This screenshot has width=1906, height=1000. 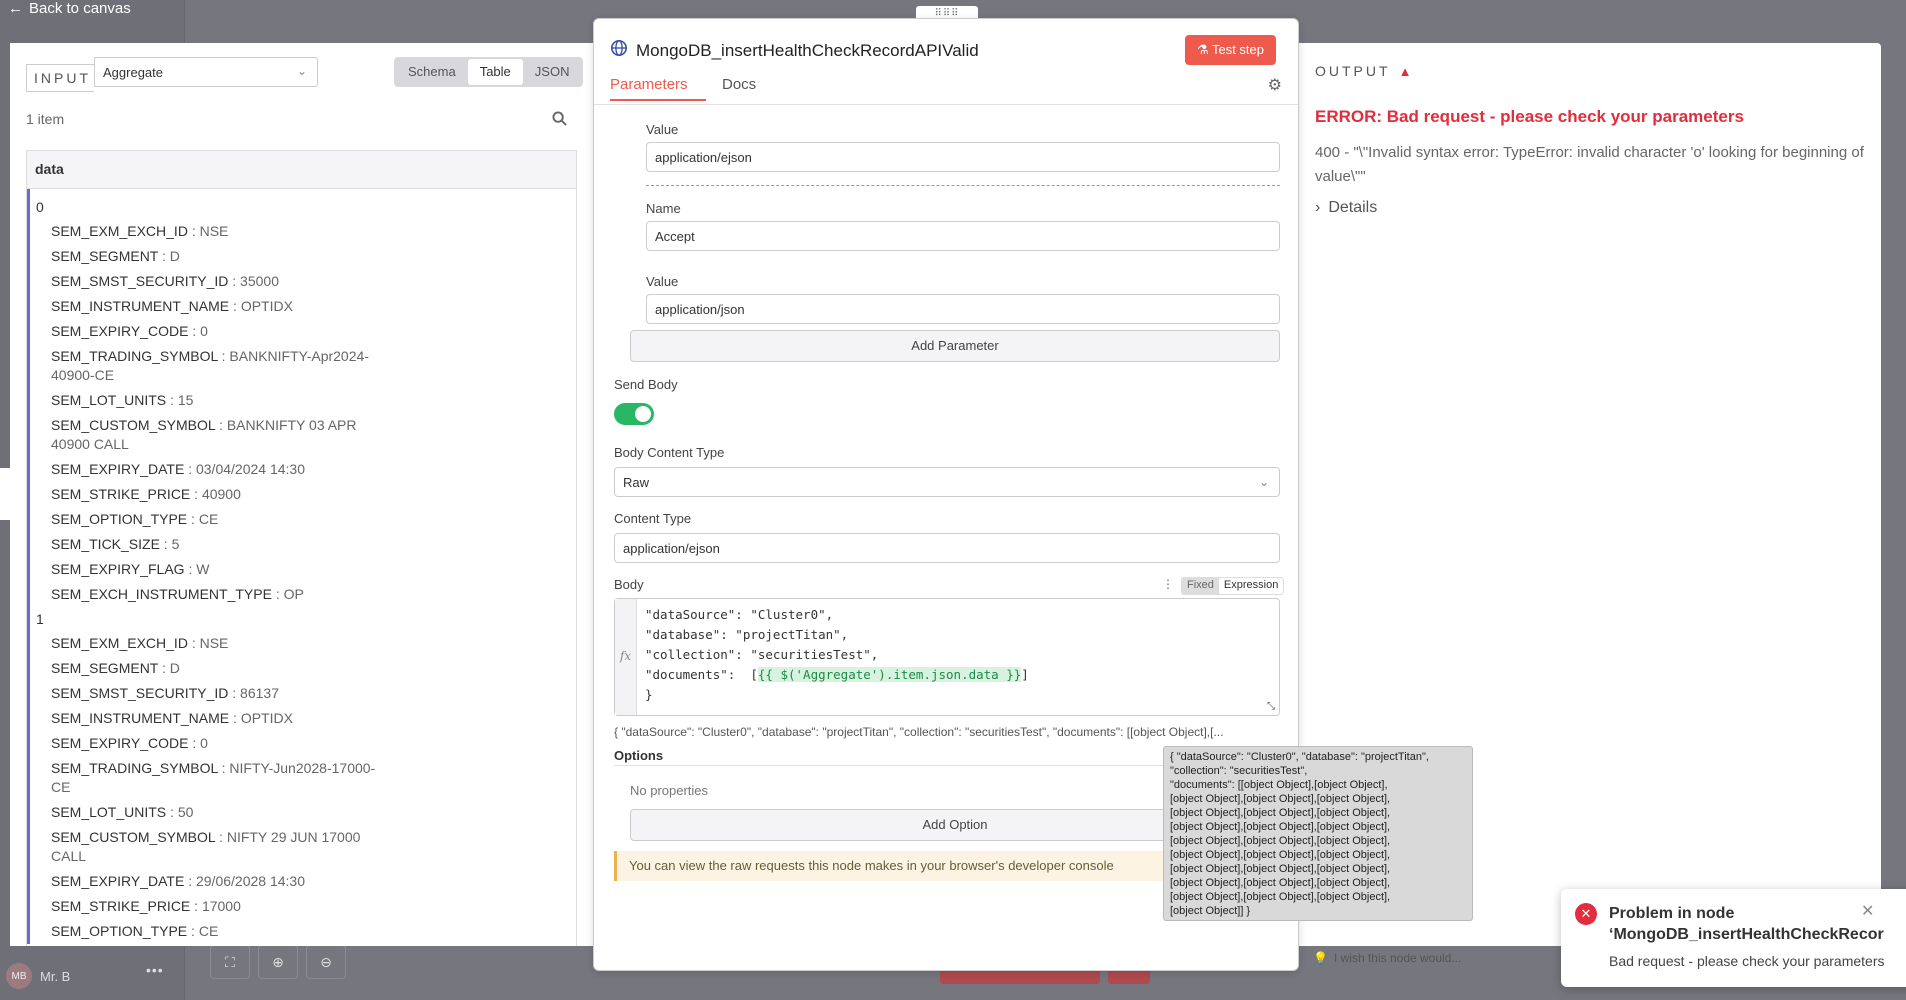 What do you see at coordinates (109, 812) in the screenshot?
I see `field-key: SEM_LOT_UNITS` at bounding box center [109, 812].